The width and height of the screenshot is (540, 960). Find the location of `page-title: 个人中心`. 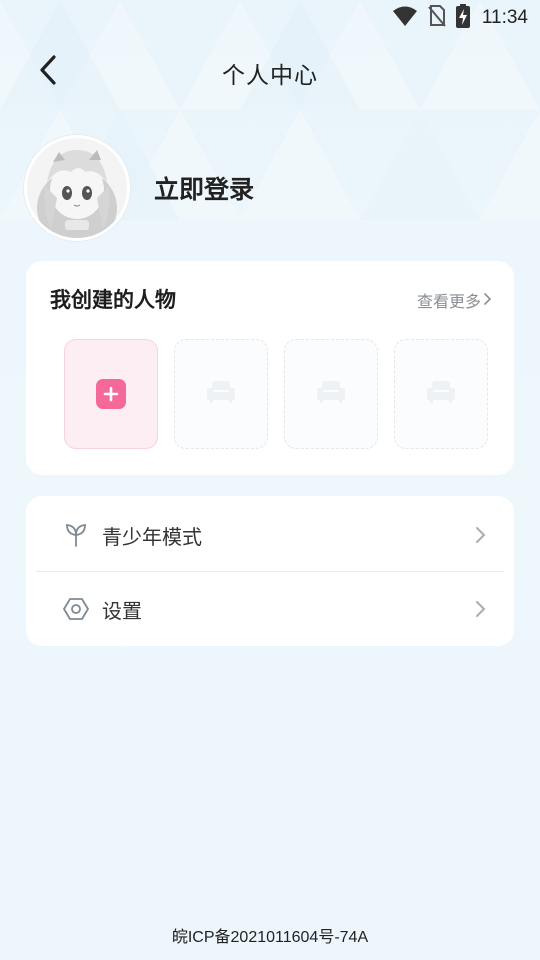

page-title: 个人中心 is located at coordinates (270, 76).